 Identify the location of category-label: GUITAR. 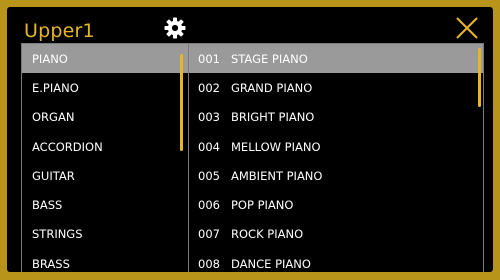
(53, 175).